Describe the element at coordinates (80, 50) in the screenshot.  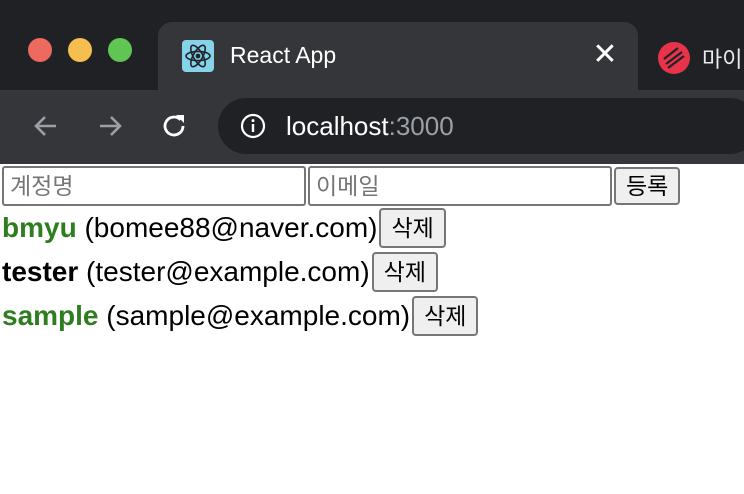
I see `minimize-window-button` at that location.